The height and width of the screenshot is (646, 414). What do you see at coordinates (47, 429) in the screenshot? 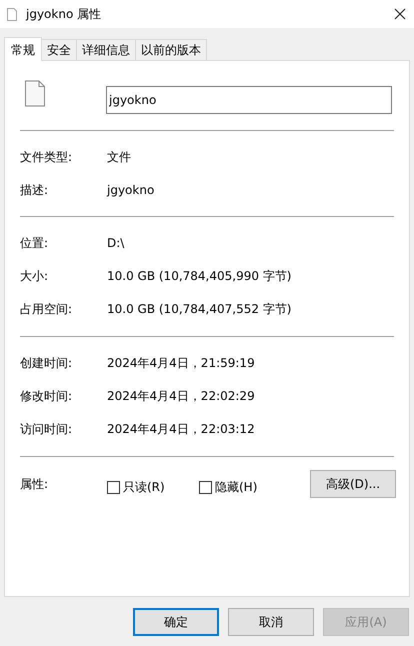
I see `property-label: 访问时间:` at bounding box center [47, 429].